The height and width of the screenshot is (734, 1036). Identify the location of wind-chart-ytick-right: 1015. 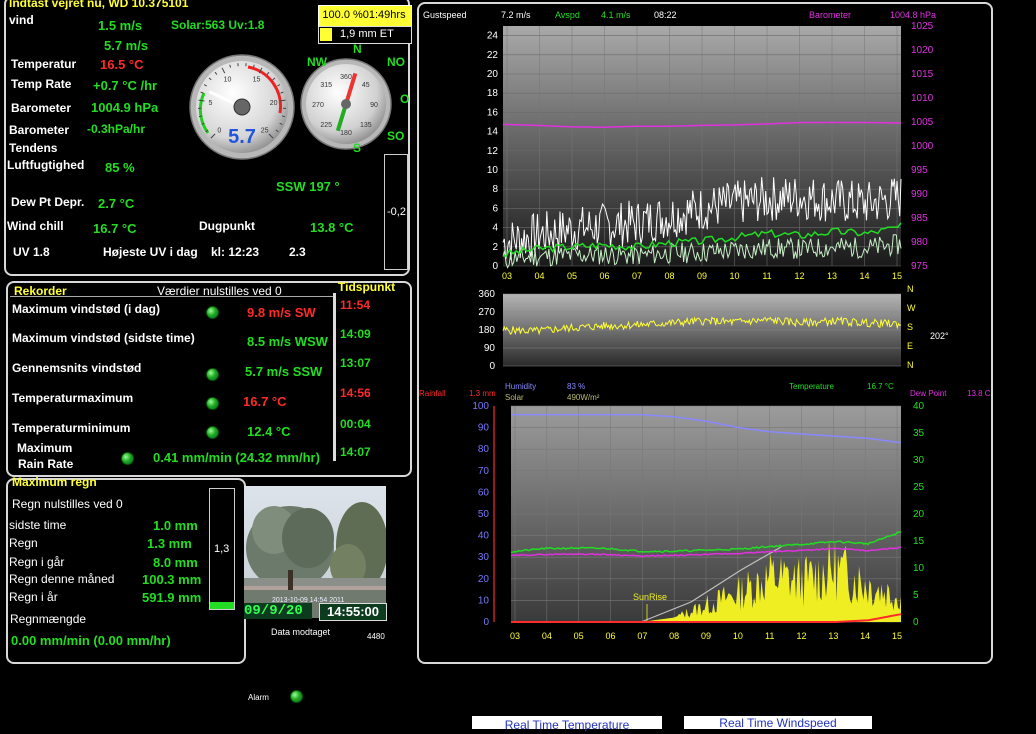
(922, 74).